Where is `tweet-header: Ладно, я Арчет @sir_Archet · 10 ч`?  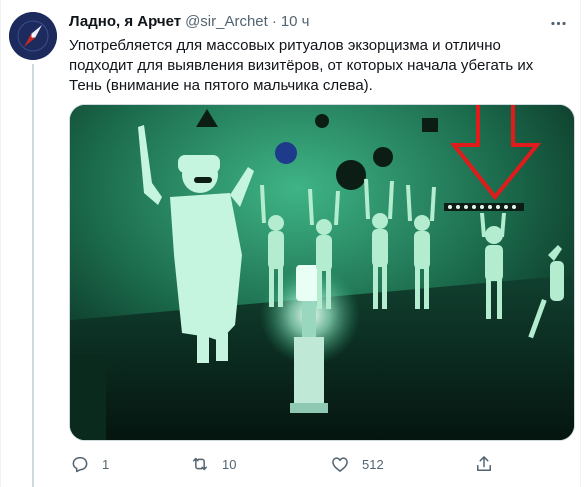 tweet-header: Ладно, я Арчет @sir_Archet · 10 ч is located at coordinates (189, 22).